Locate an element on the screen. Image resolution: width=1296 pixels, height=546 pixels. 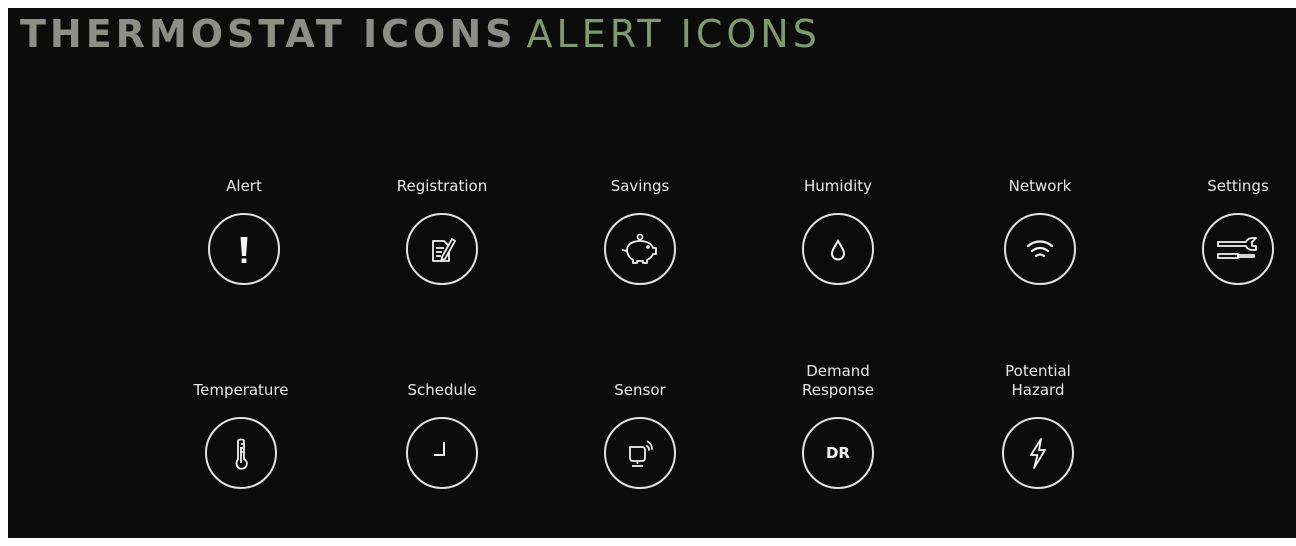
icon-tile-network: Network is located at coordinates (1040, 220).